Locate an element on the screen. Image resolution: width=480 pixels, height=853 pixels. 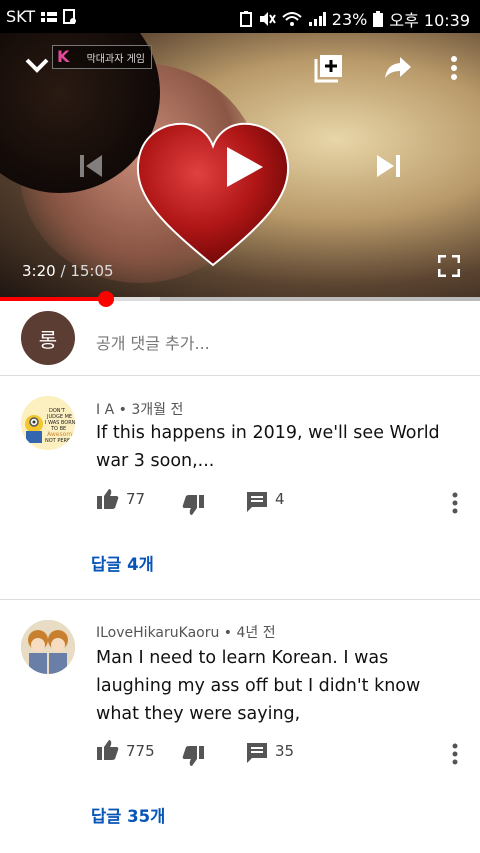
clock: 오후 10:39 is located at coordinates (429, 20).